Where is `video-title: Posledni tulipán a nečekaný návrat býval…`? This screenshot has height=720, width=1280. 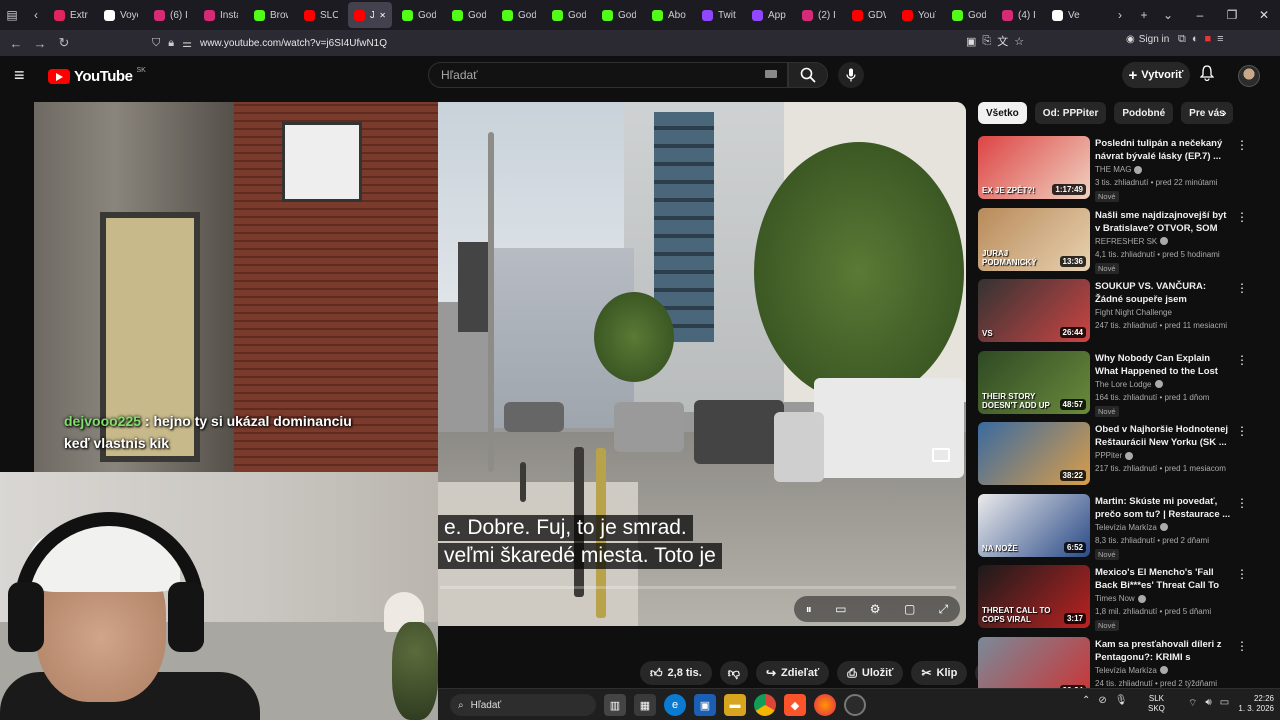
video-title: Posledni tulipán a nečekaný návrat býval… is located at coordinates (1163, 150).